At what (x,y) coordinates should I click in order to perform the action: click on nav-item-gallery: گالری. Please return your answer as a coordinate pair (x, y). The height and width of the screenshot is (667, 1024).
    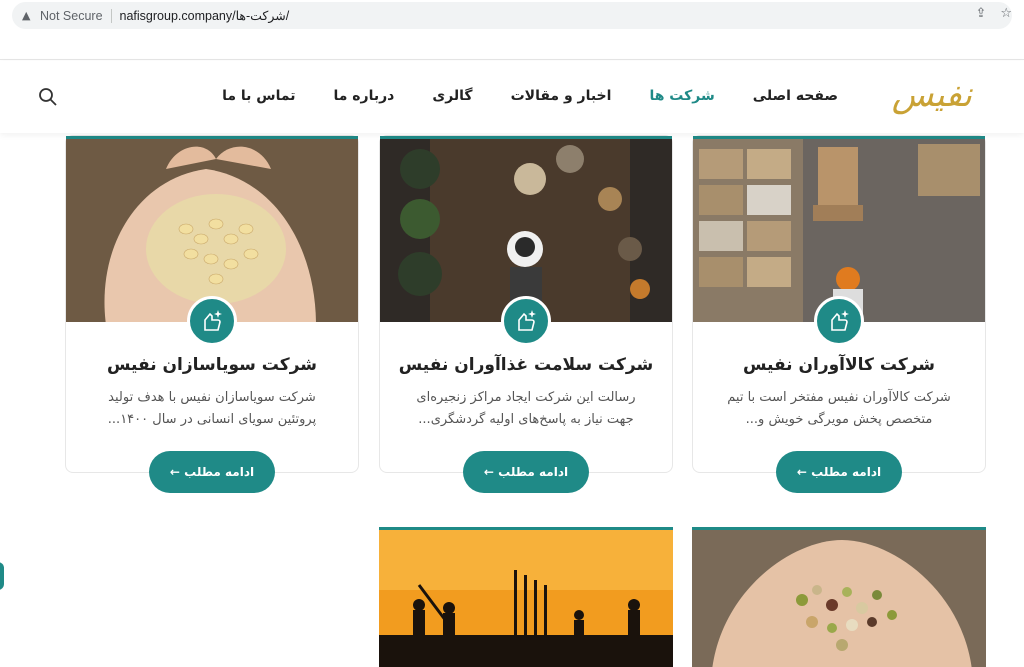
    Looking at the image, I should click on (452, 96).